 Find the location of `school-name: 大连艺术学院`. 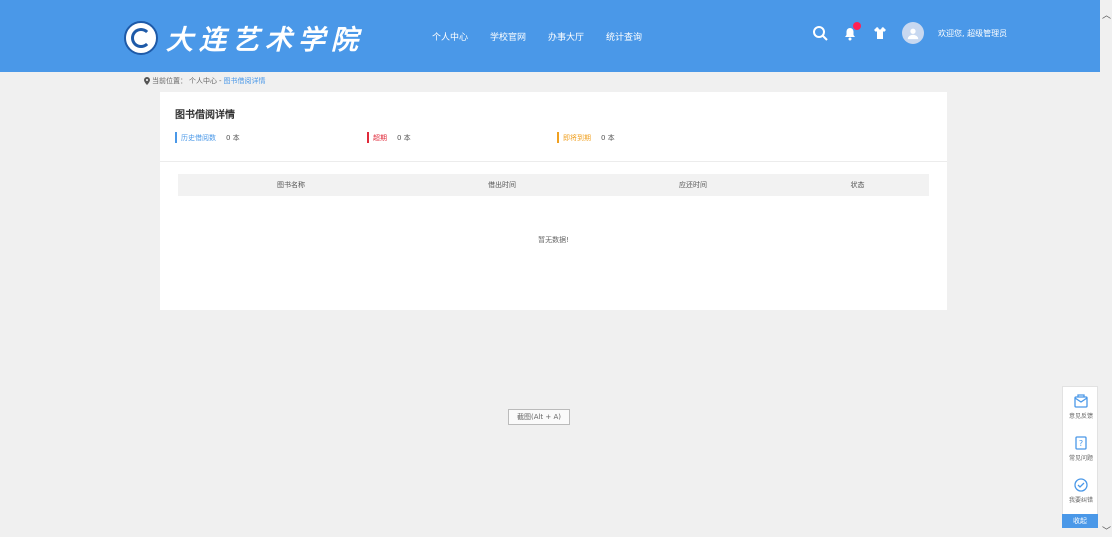

school-name: 大连艺术学院 is located at coordinates (265, 40).